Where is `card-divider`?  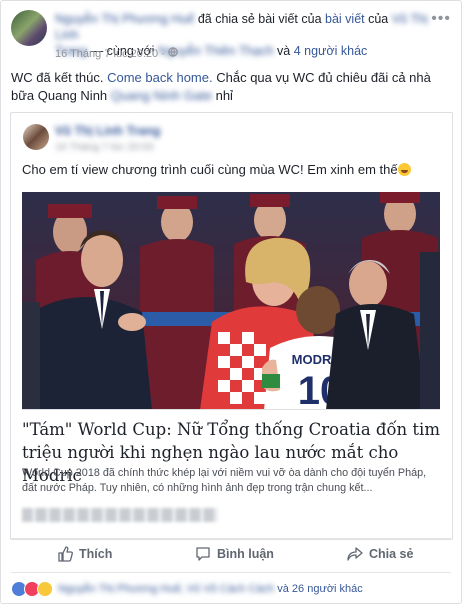
card-divider is located at coordinates (231, 409).